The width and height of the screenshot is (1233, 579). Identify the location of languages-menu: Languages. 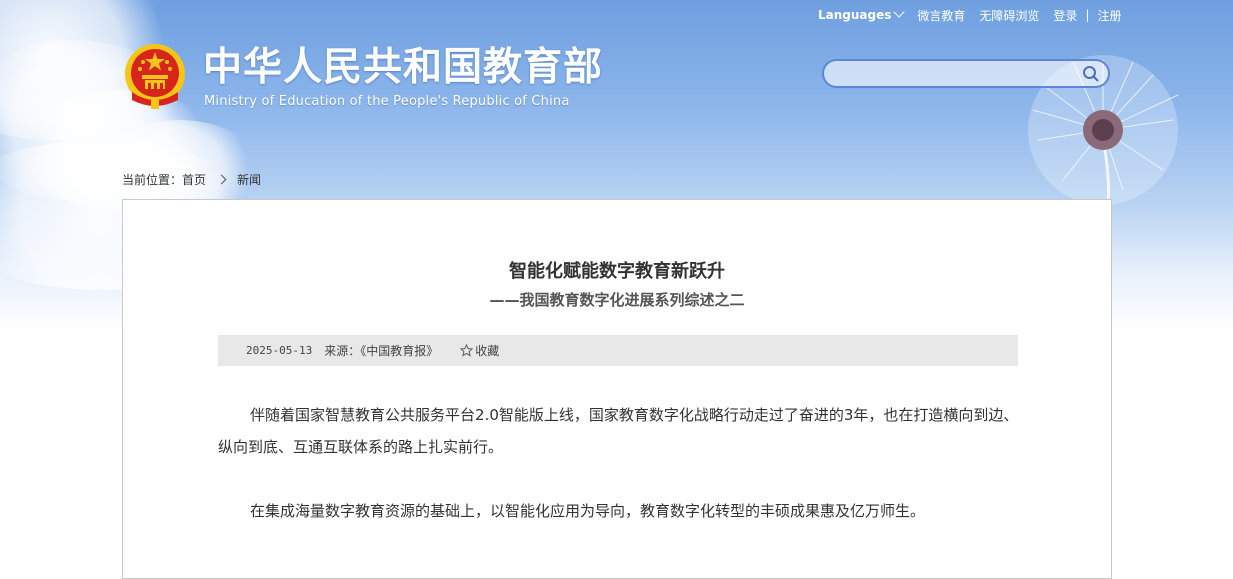
(862, 14).